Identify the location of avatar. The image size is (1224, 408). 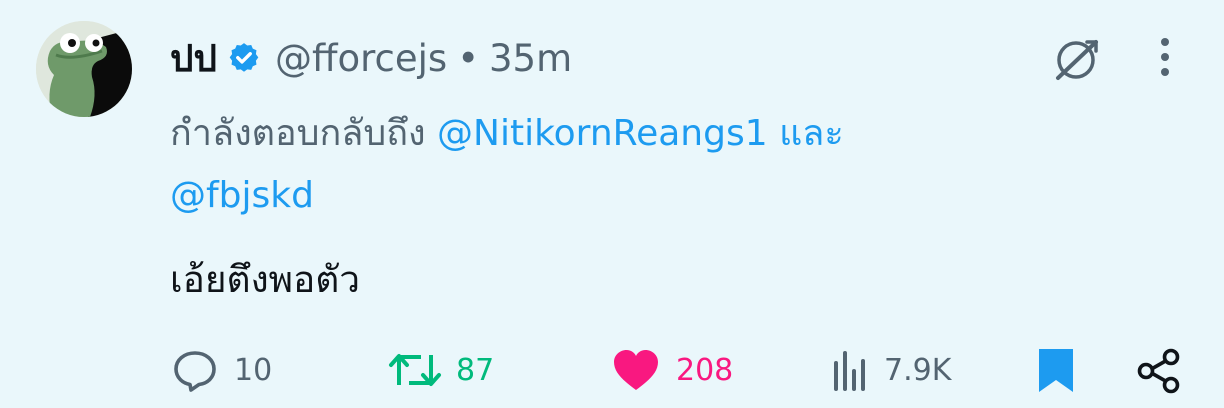
(84, 69).